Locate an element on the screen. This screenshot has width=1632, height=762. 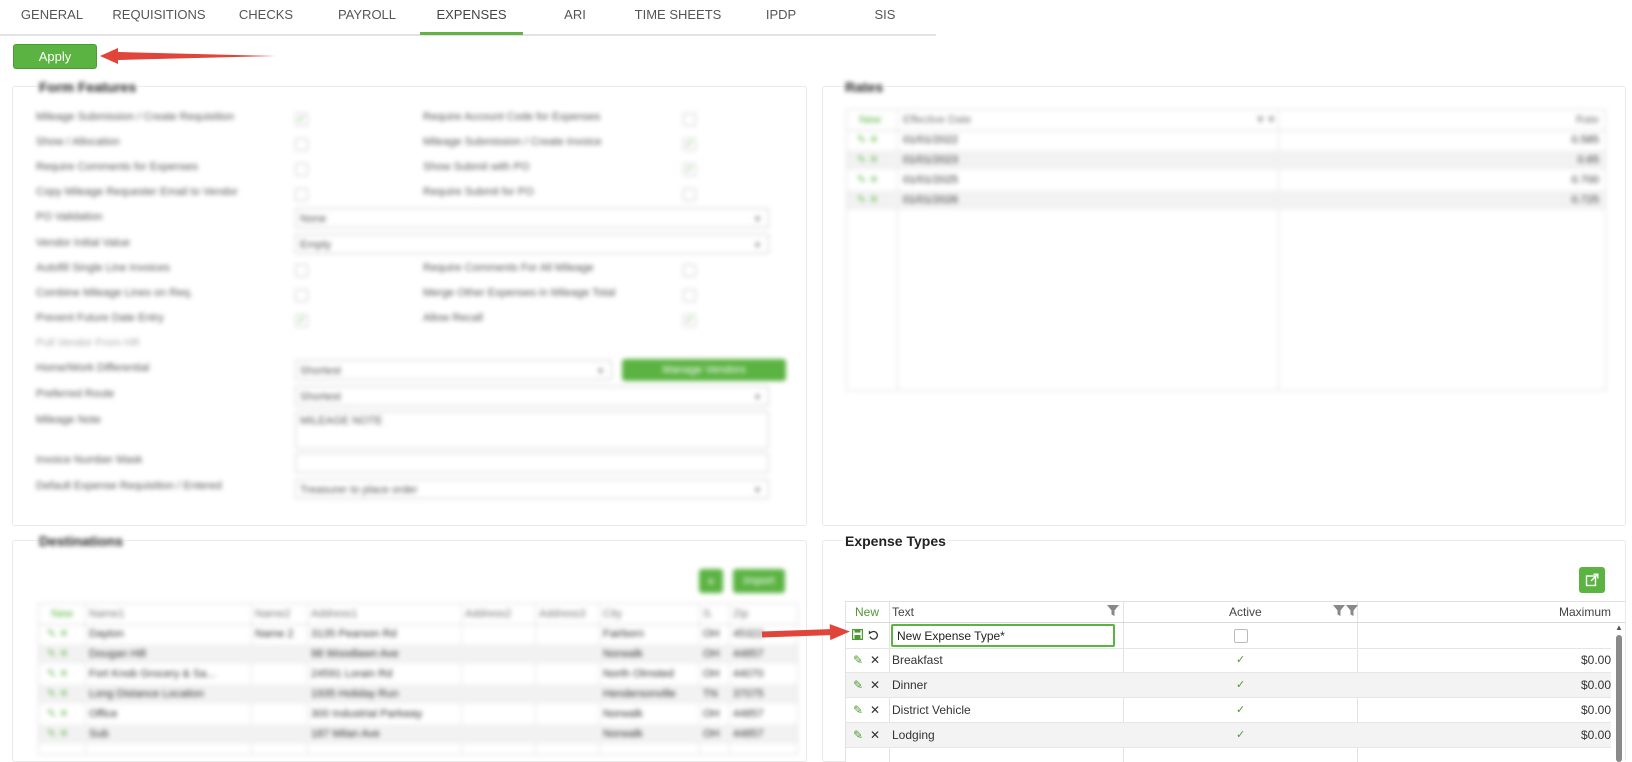
tab-checks: CHECKS is located at coordinates (266, 16).